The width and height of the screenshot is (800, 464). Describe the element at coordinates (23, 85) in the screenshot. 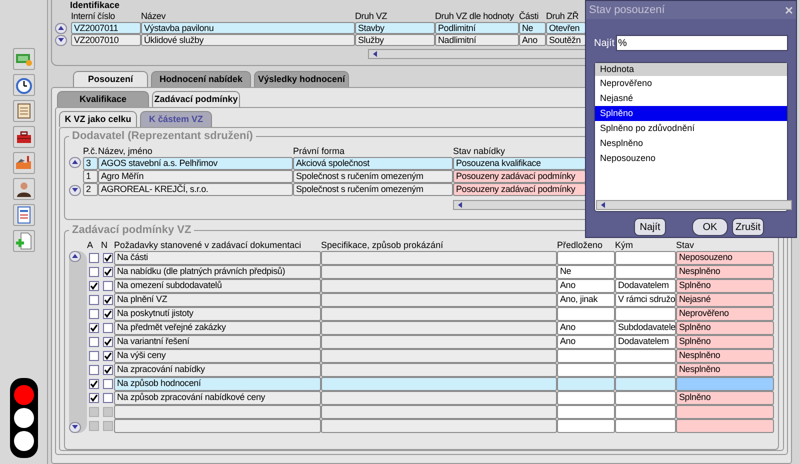

I see `clock-icon` at that location.